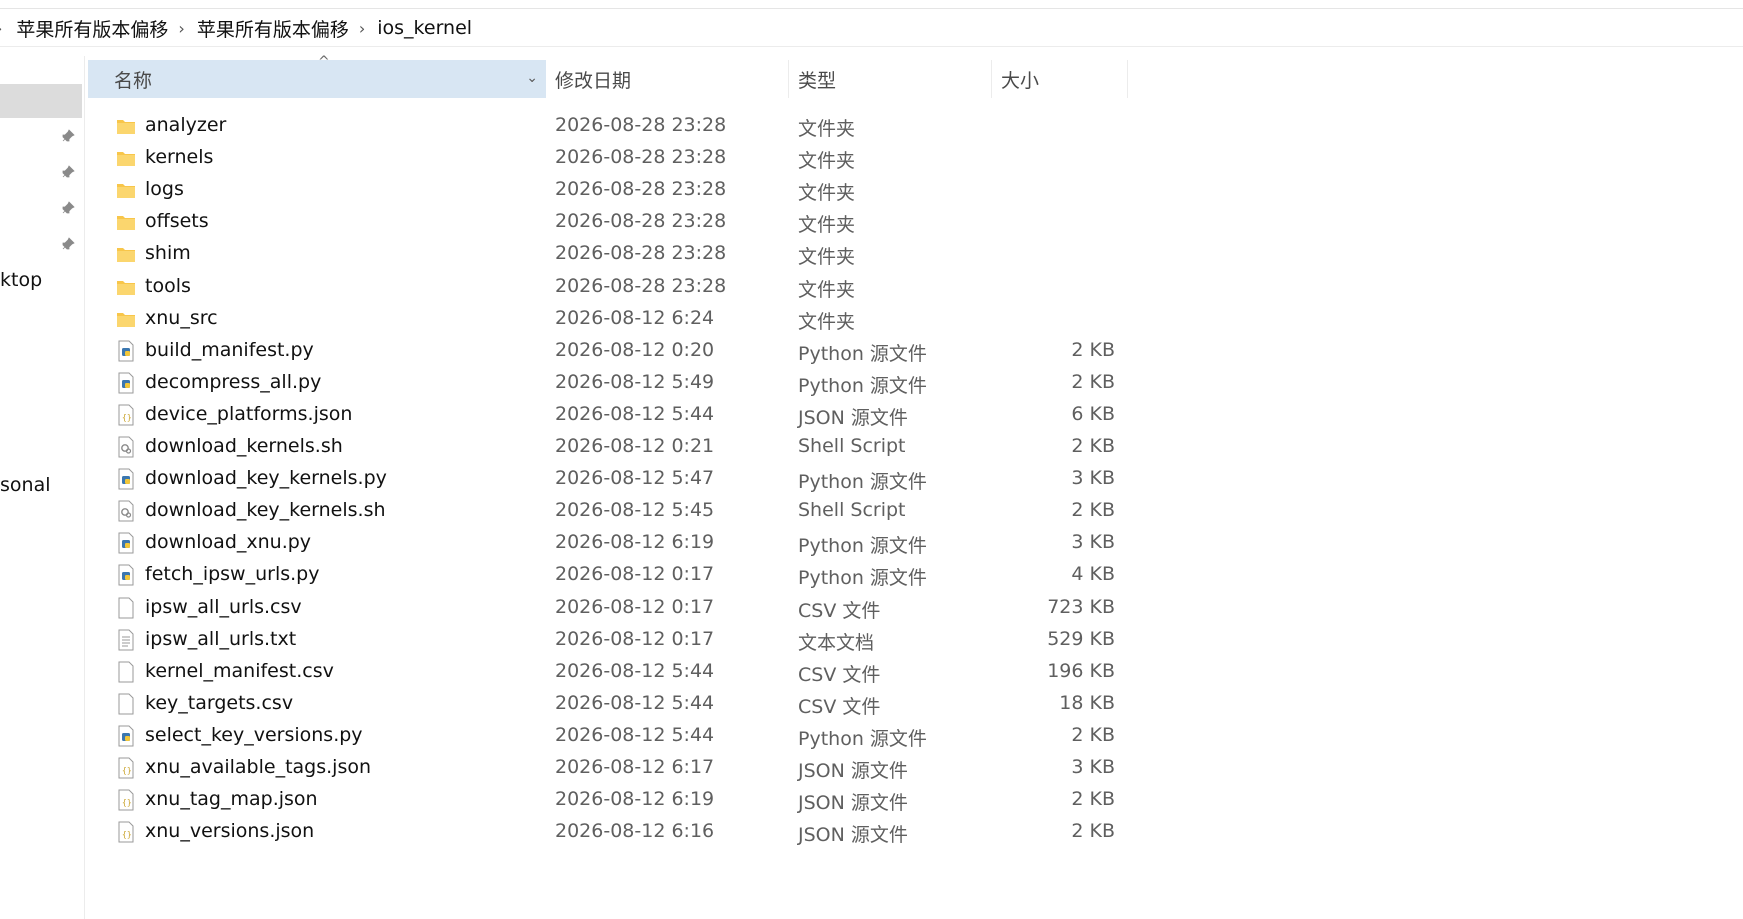  What do you see at coordinates (608, 254) in the screenshot?
I see `file-row: shim 2026-08-28 23:28 文件夹` at bounding box center [608, 254].